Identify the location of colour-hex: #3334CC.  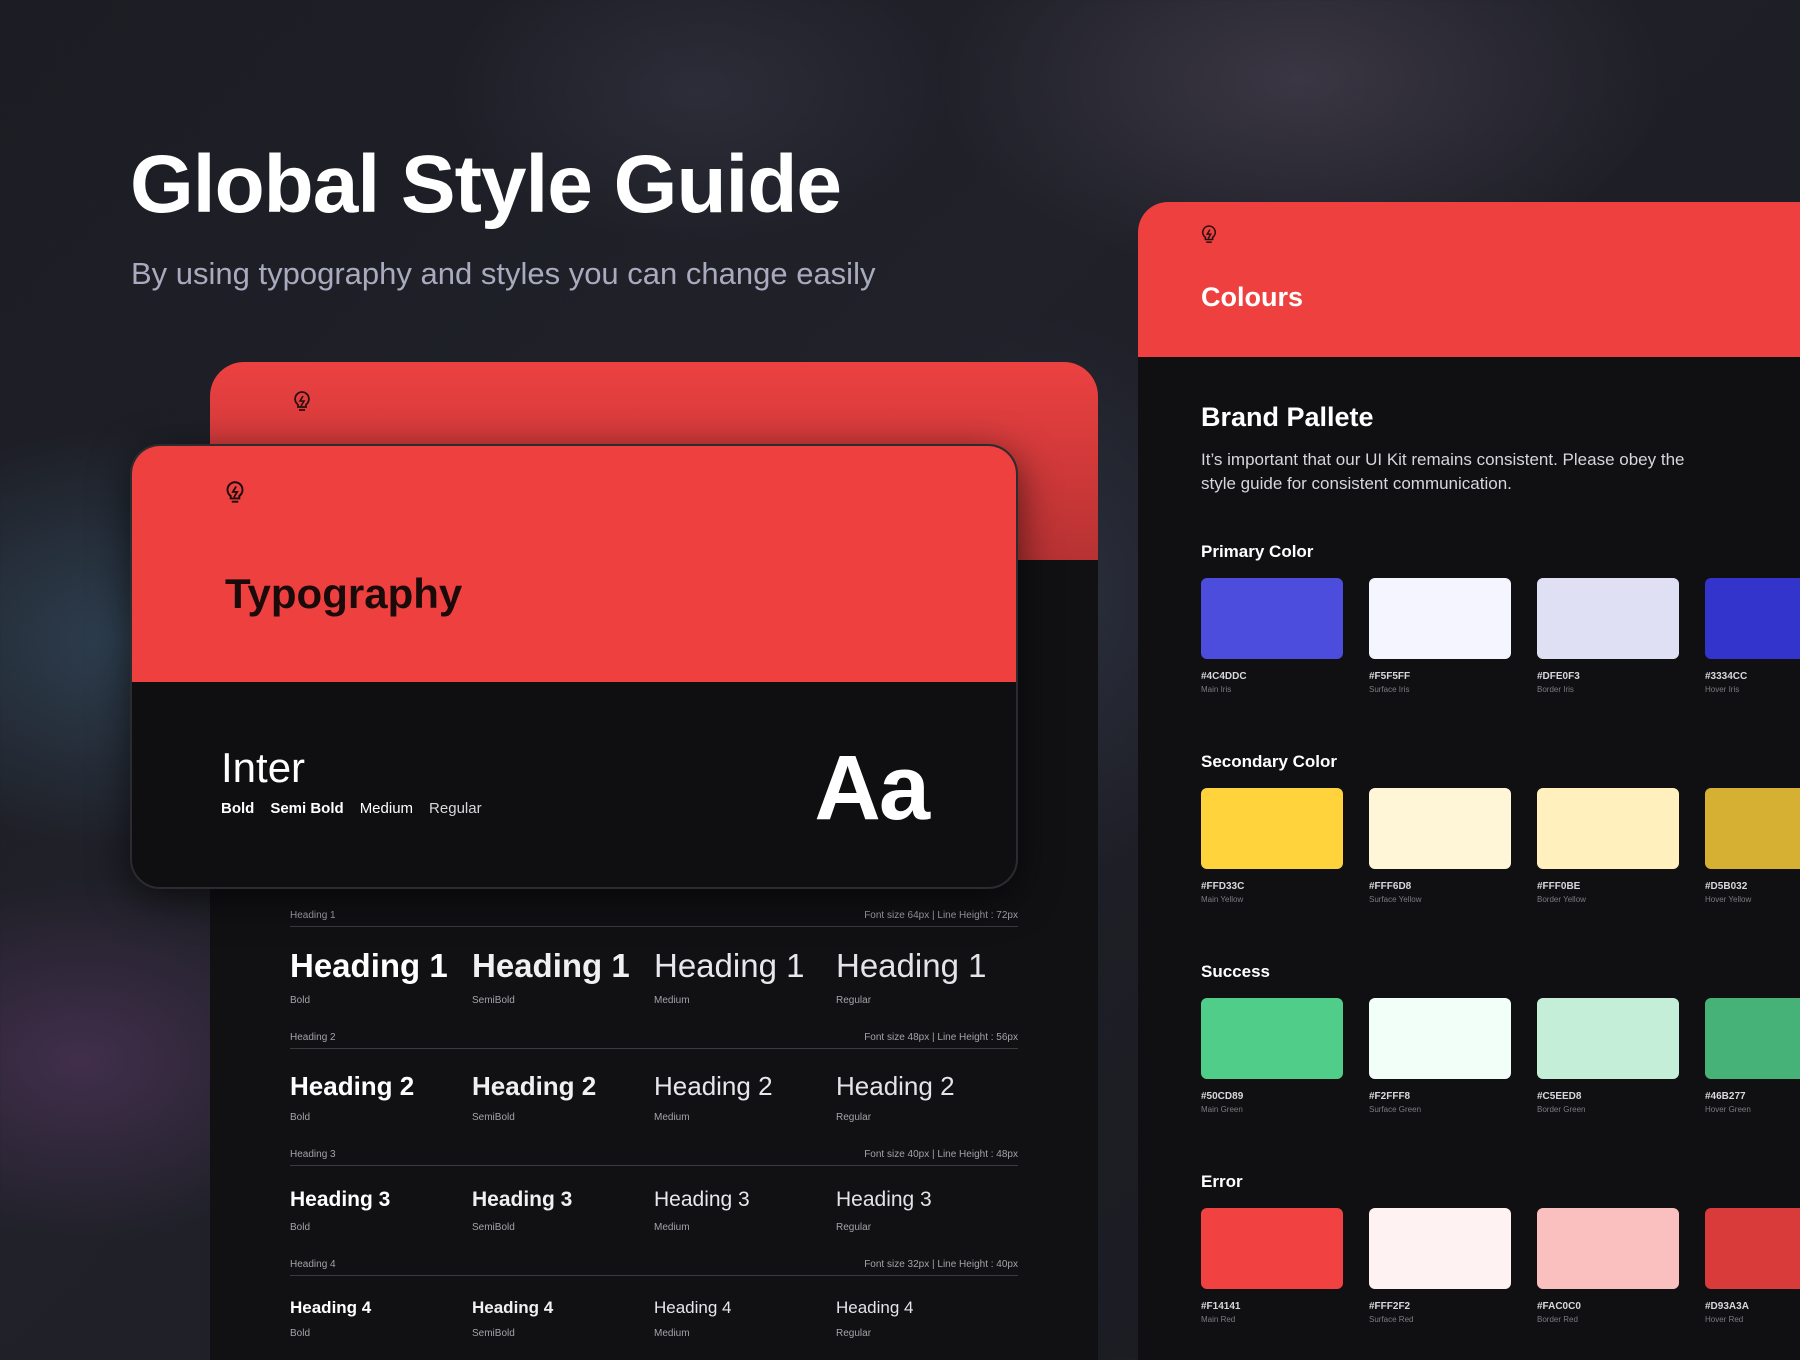
(1726, 676).